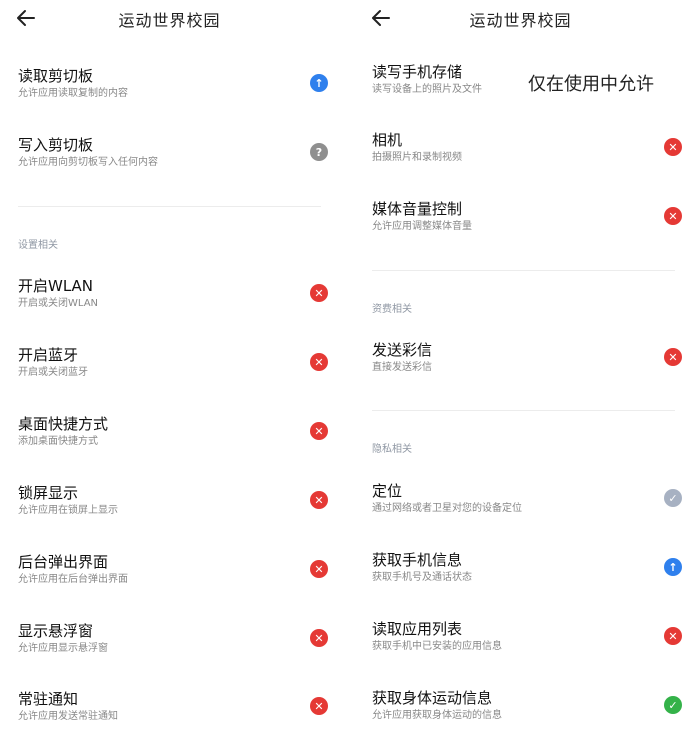 This screenshot has height=729, width=690. Describe the element at coordinates (38, 245) in the screenshot. I see `section-label-settings: 设置相关` at that location.